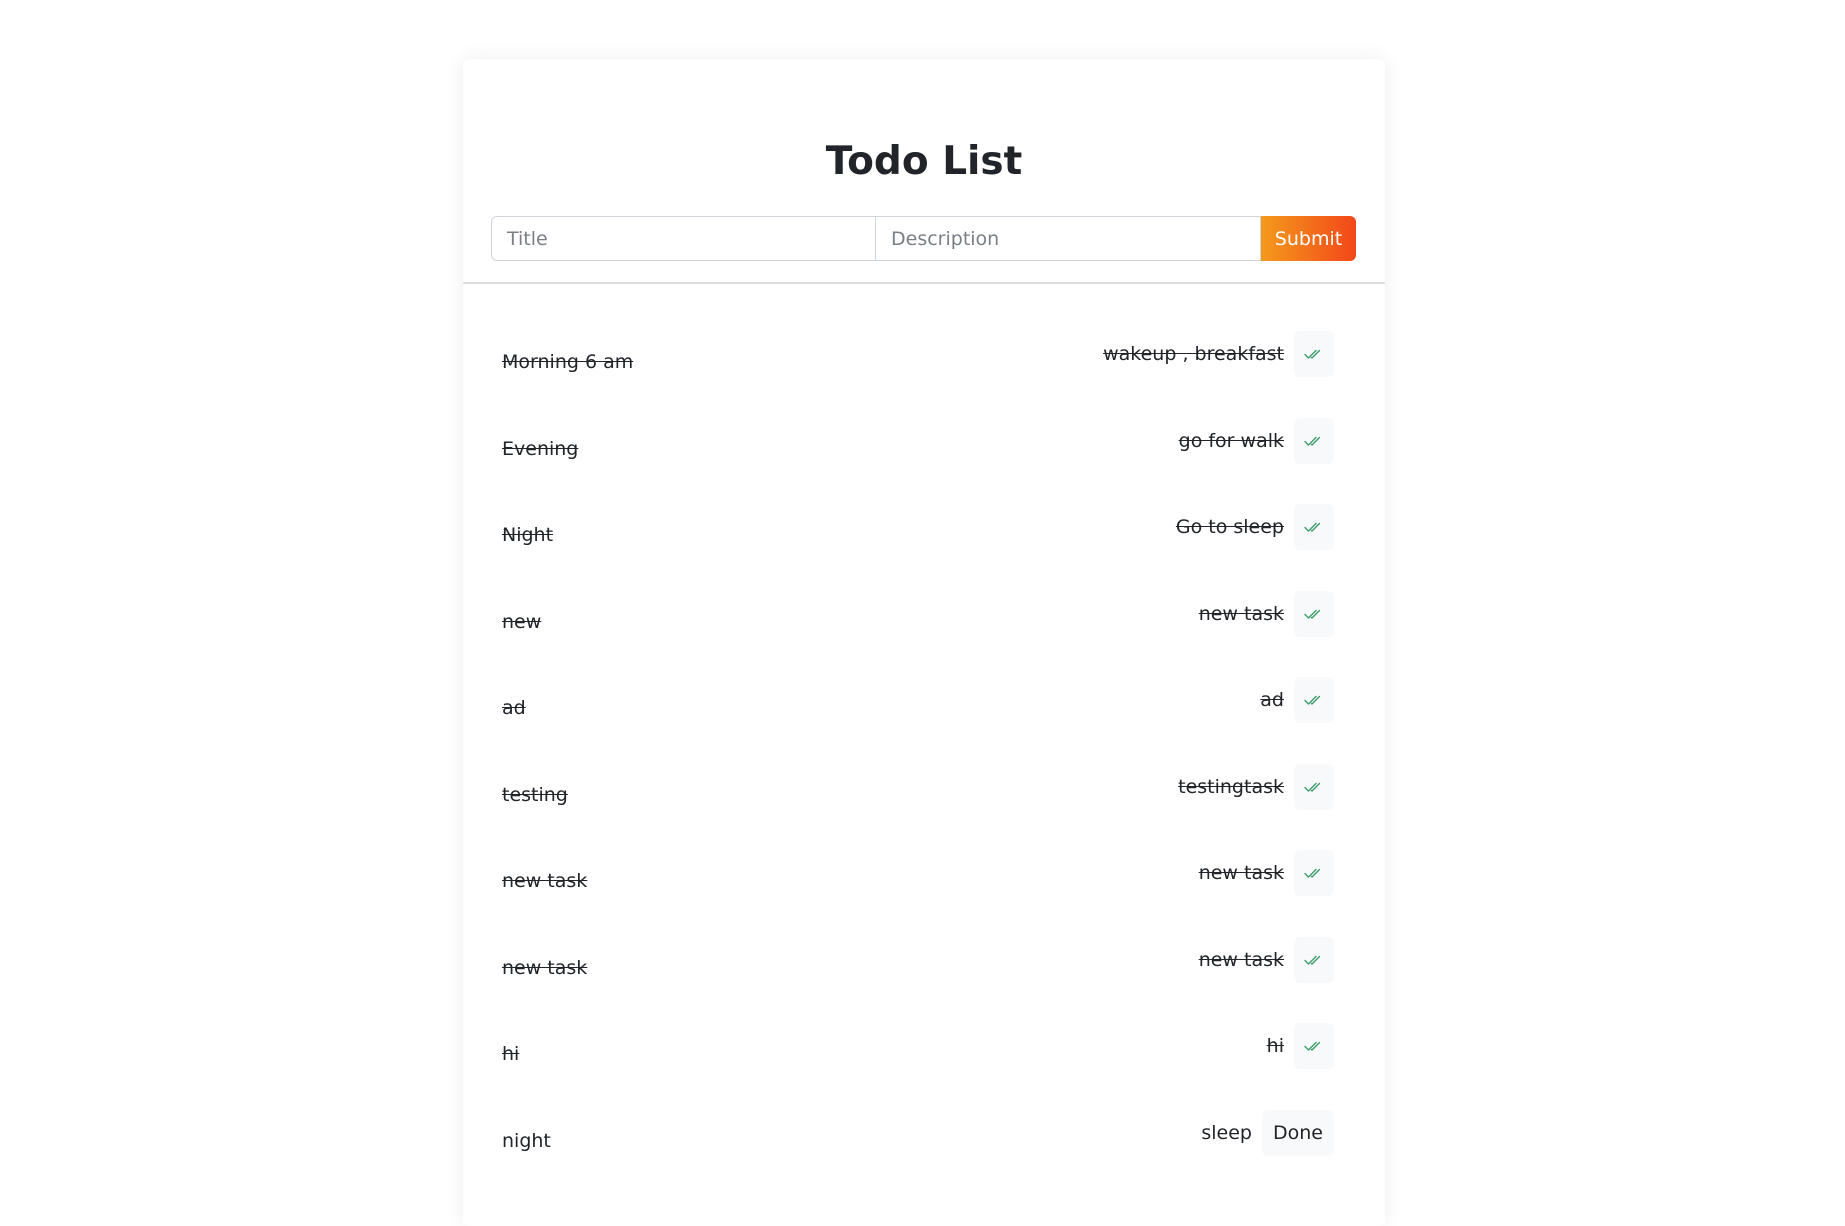  What do you see at coordinates (924, 161) in the screenshot?
I see `page-title: Todo List` at bounding box center [924, 161].